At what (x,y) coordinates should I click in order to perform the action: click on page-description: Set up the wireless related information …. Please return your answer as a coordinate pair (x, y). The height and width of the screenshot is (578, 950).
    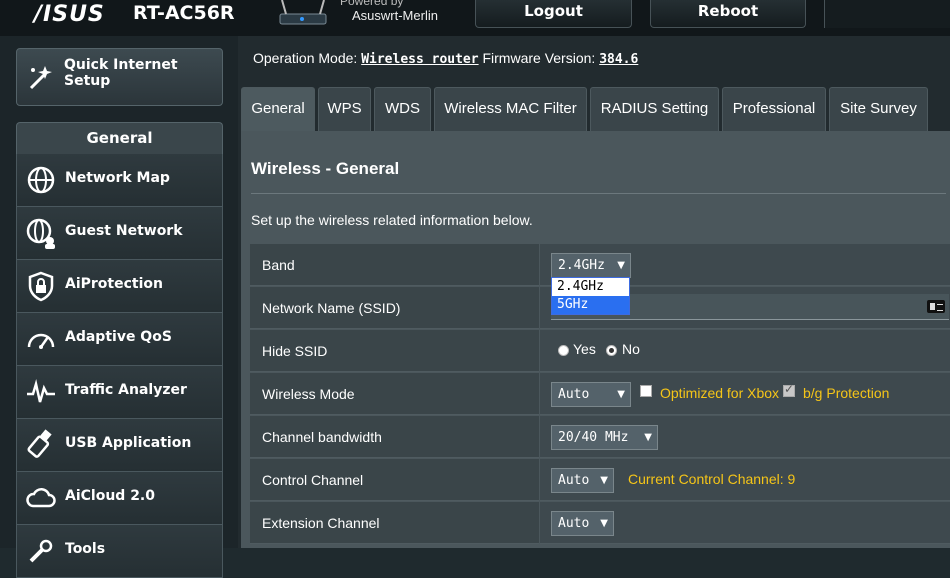
    Looking at the image, I should click on (392, 220).